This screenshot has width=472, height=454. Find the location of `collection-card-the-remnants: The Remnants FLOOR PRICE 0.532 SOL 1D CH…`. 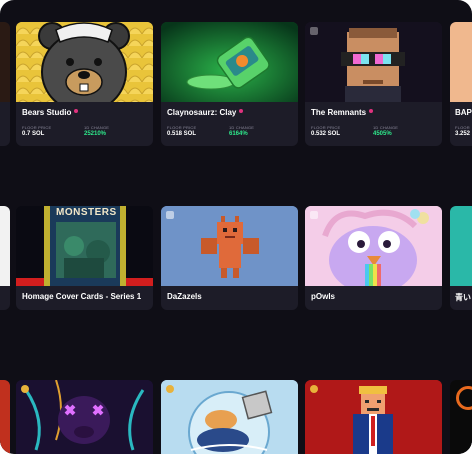

collection-card-the-remnants: The Remnants FLOOR PRICE 0.532 SOL 1D CH… is located at coordinates (373, 84).